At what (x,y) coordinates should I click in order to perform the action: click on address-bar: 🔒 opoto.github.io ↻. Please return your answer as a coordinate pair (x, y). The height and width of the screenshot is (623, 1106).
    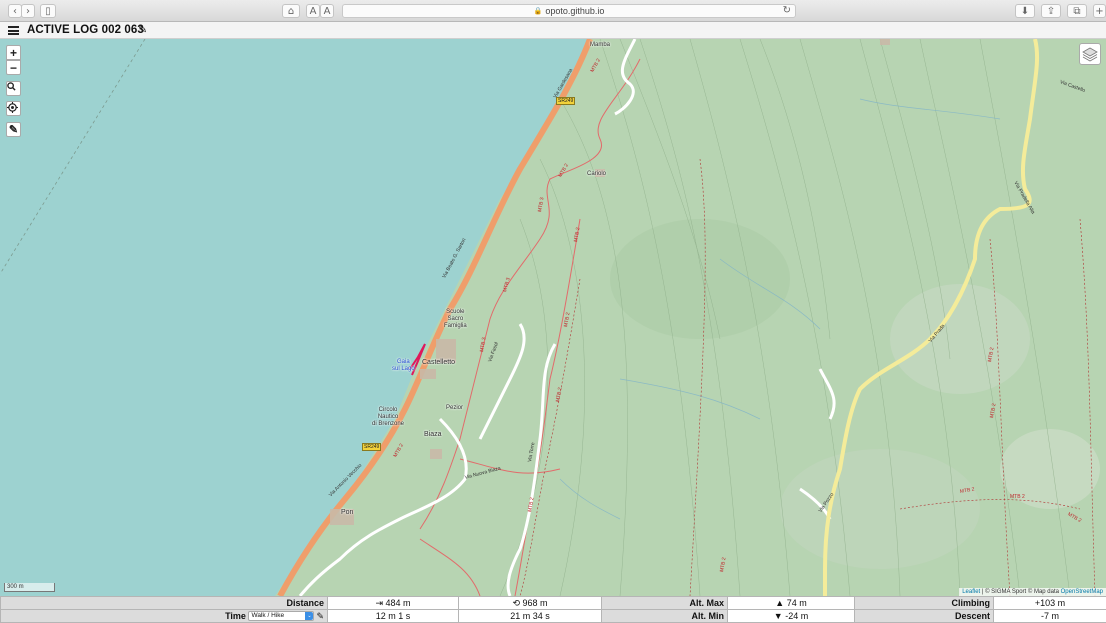
    Looking at the image, I should click on (569, 11).